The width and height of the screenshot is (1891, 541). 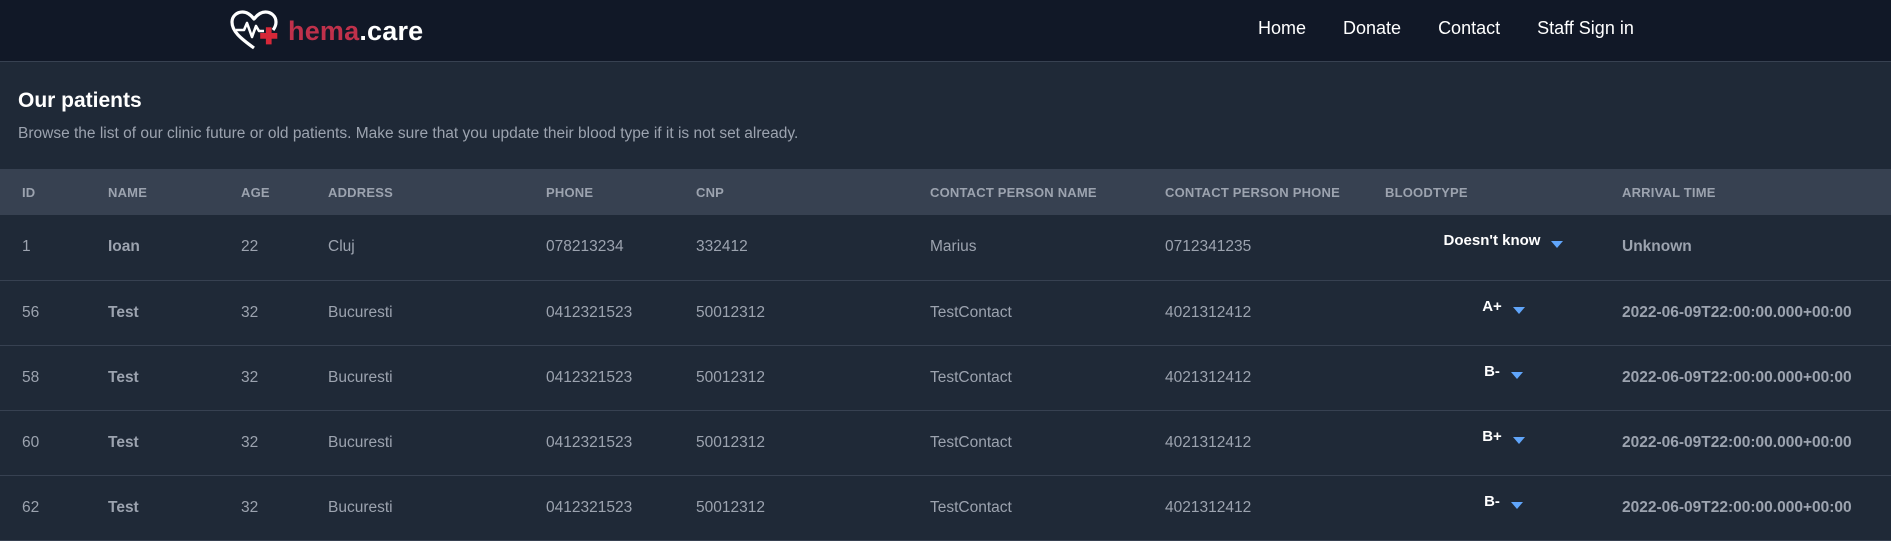 I want to click on bloodtype-value: B+, so click(x=1492, y=436).